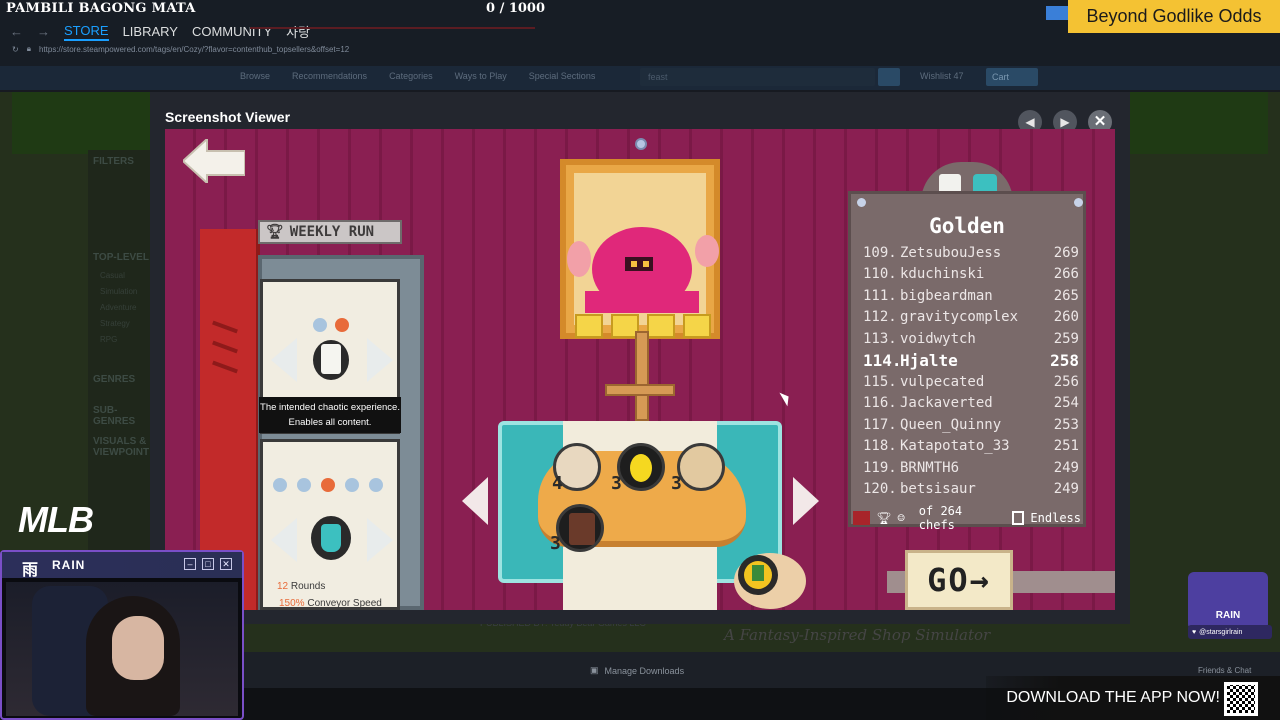 The width and height of the screenshot is (1280, 720). Describe the element at coordinates (121, 257) in the screenshot. I see `top-level-heading: TOP-LEVEL` at that location.